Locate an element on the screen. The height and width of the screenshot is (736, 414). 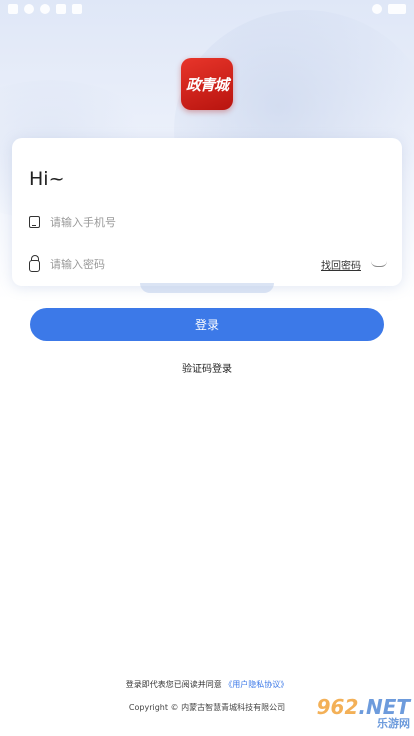
phone-input is located at coordinates (218, 222).